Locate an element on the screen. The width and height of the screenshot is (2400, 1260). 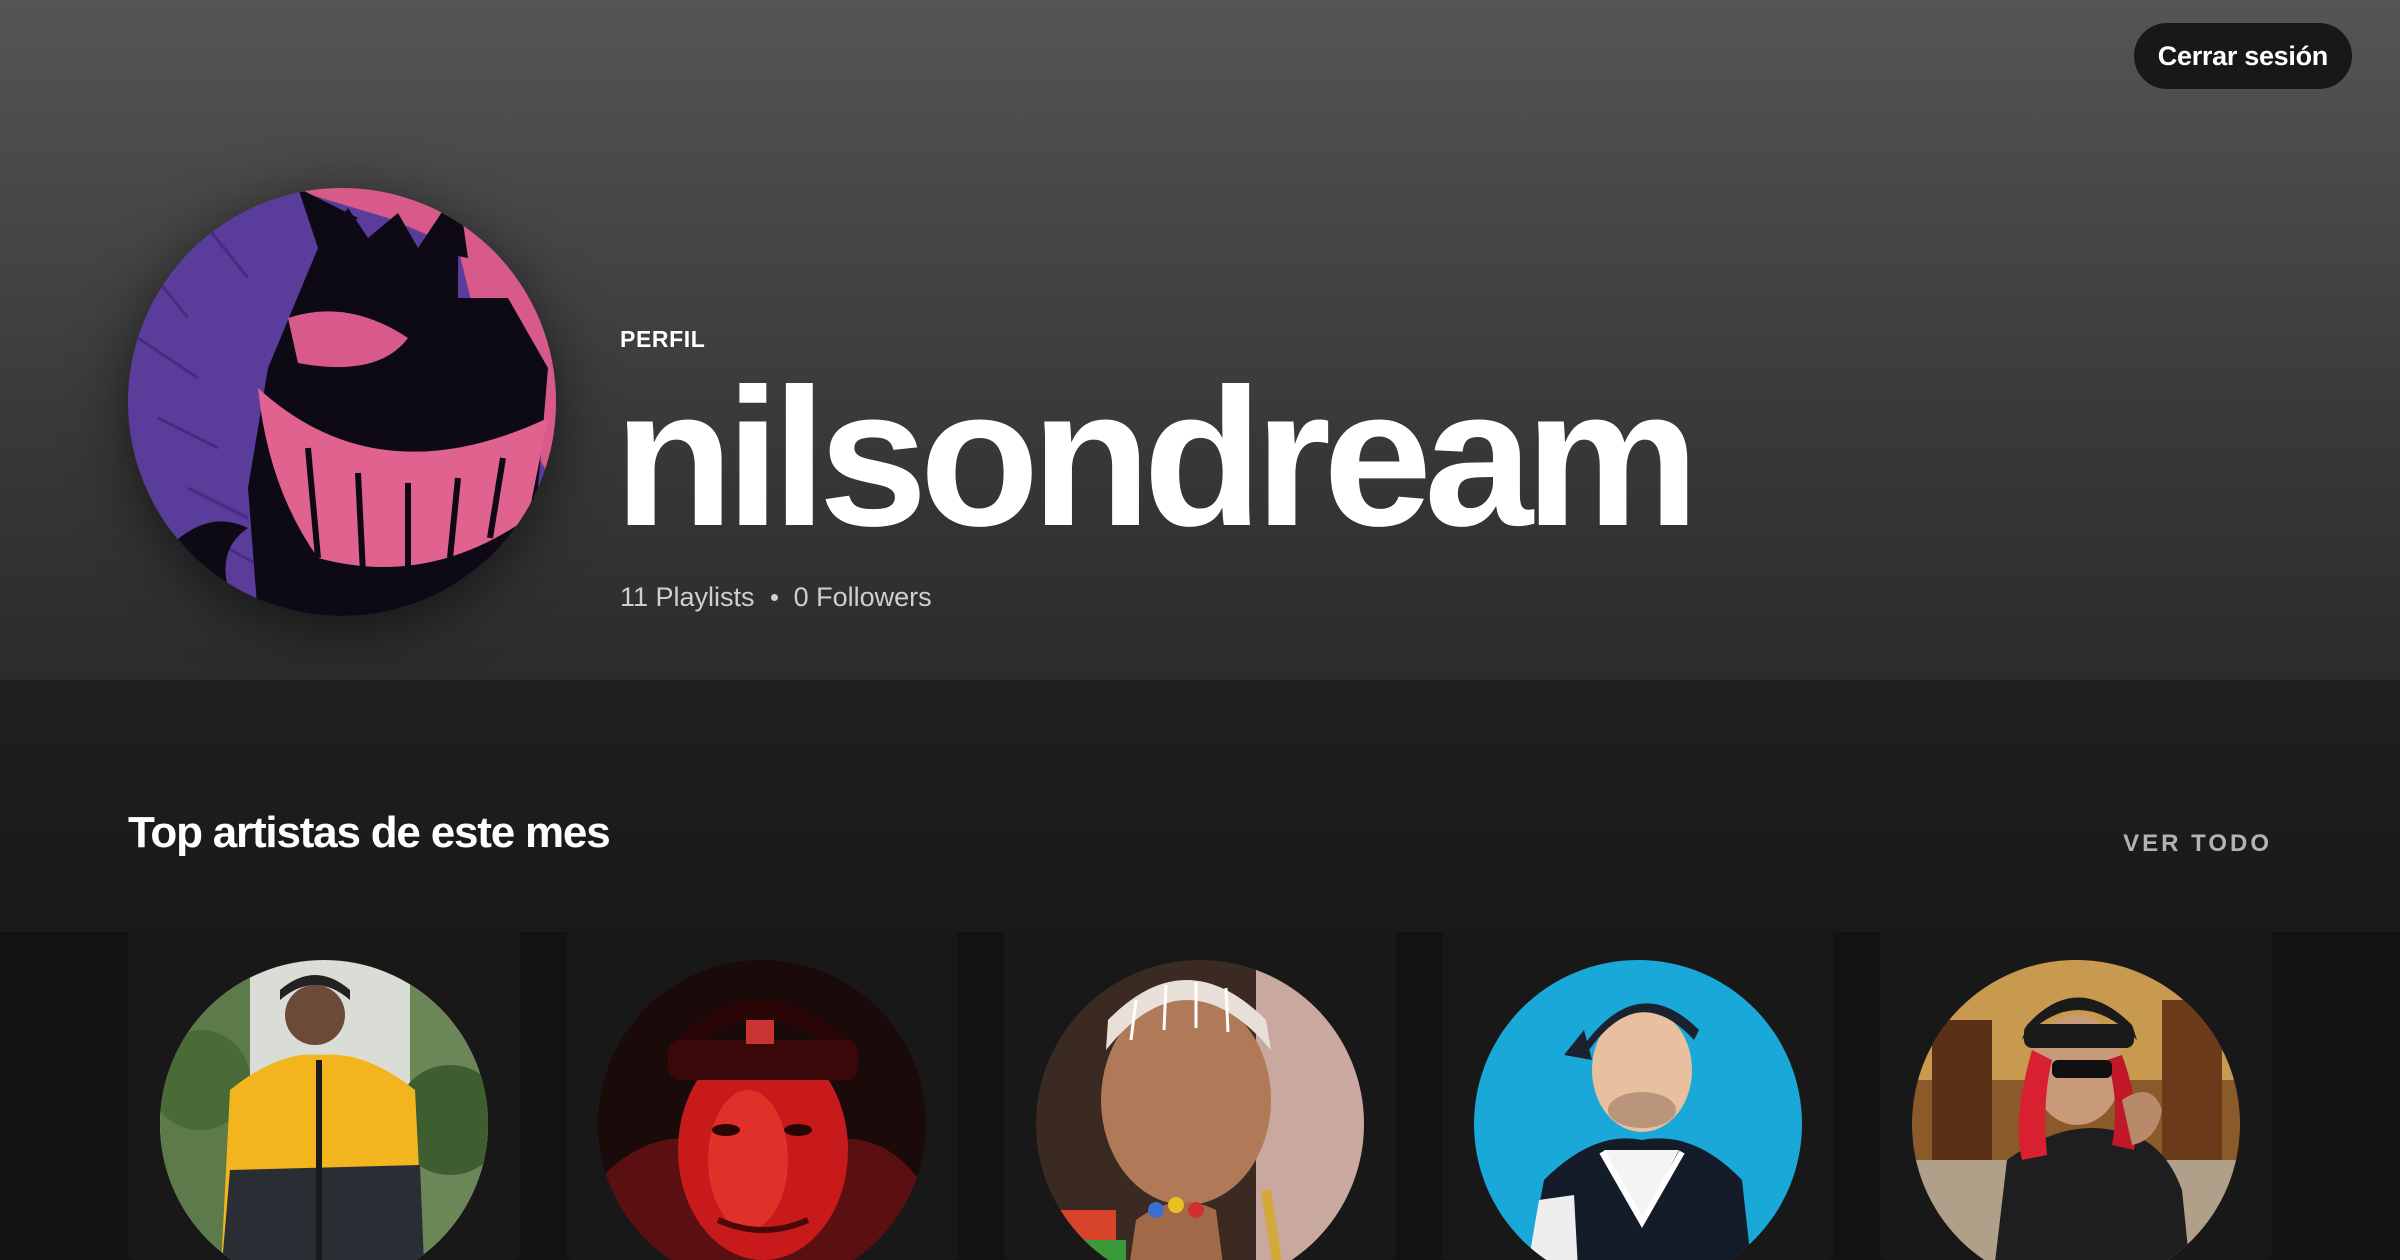
profile-username: nilsondream is located at coordinates (1156, 457).